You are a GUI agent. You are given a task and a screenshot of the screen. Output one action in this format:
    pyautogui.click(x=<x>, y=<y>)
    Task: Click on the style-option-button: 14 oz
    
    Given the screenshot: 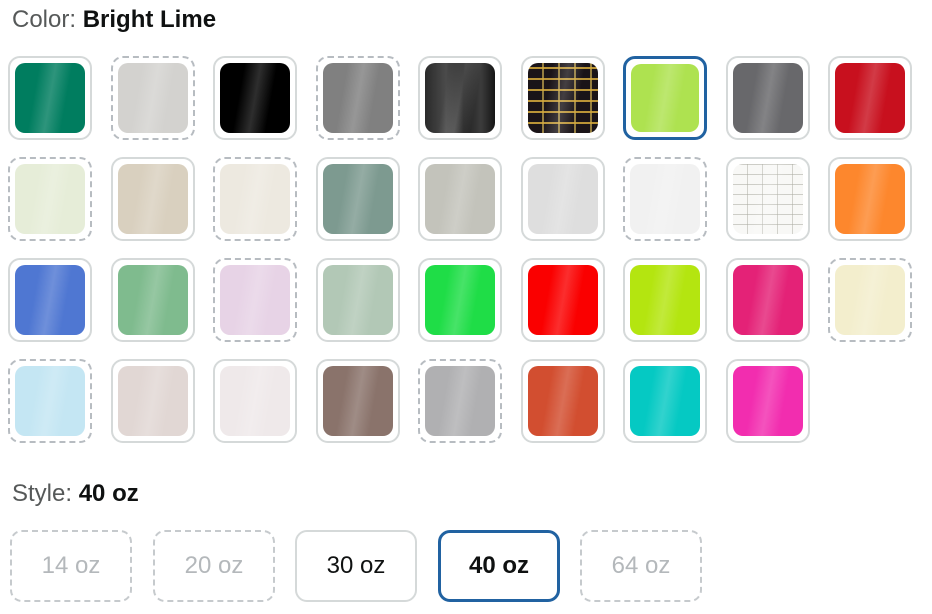 What is the action you would take?
    pyautogui.click(x=71, y=566)
    